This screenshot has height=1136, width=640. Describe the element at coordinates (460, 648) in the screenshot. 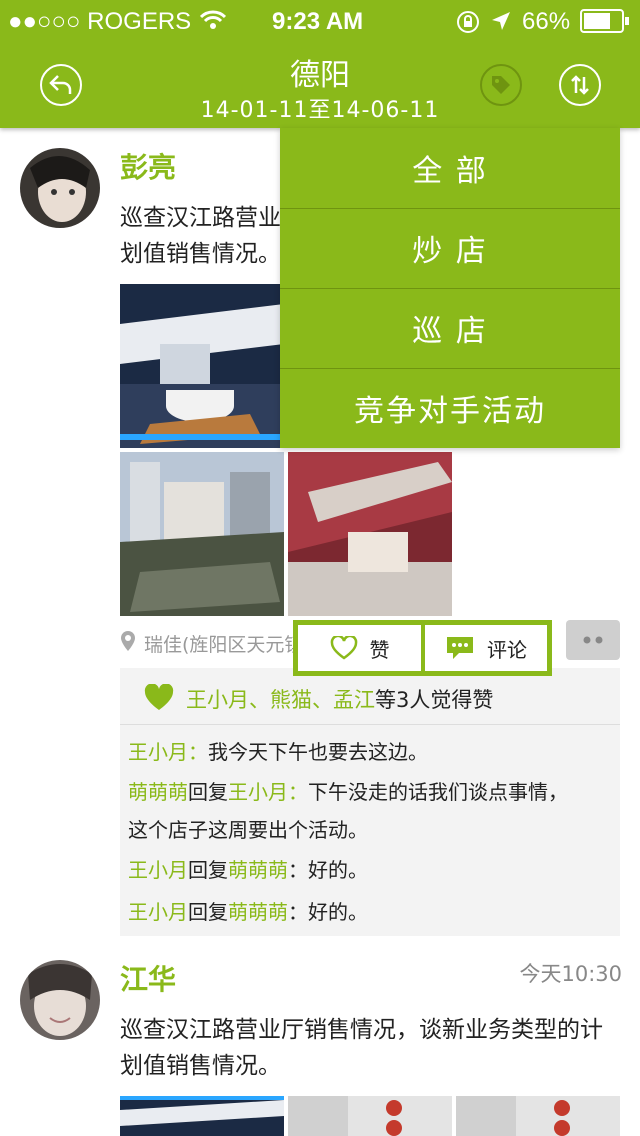

I see `speech-bubble-icon` at that location.